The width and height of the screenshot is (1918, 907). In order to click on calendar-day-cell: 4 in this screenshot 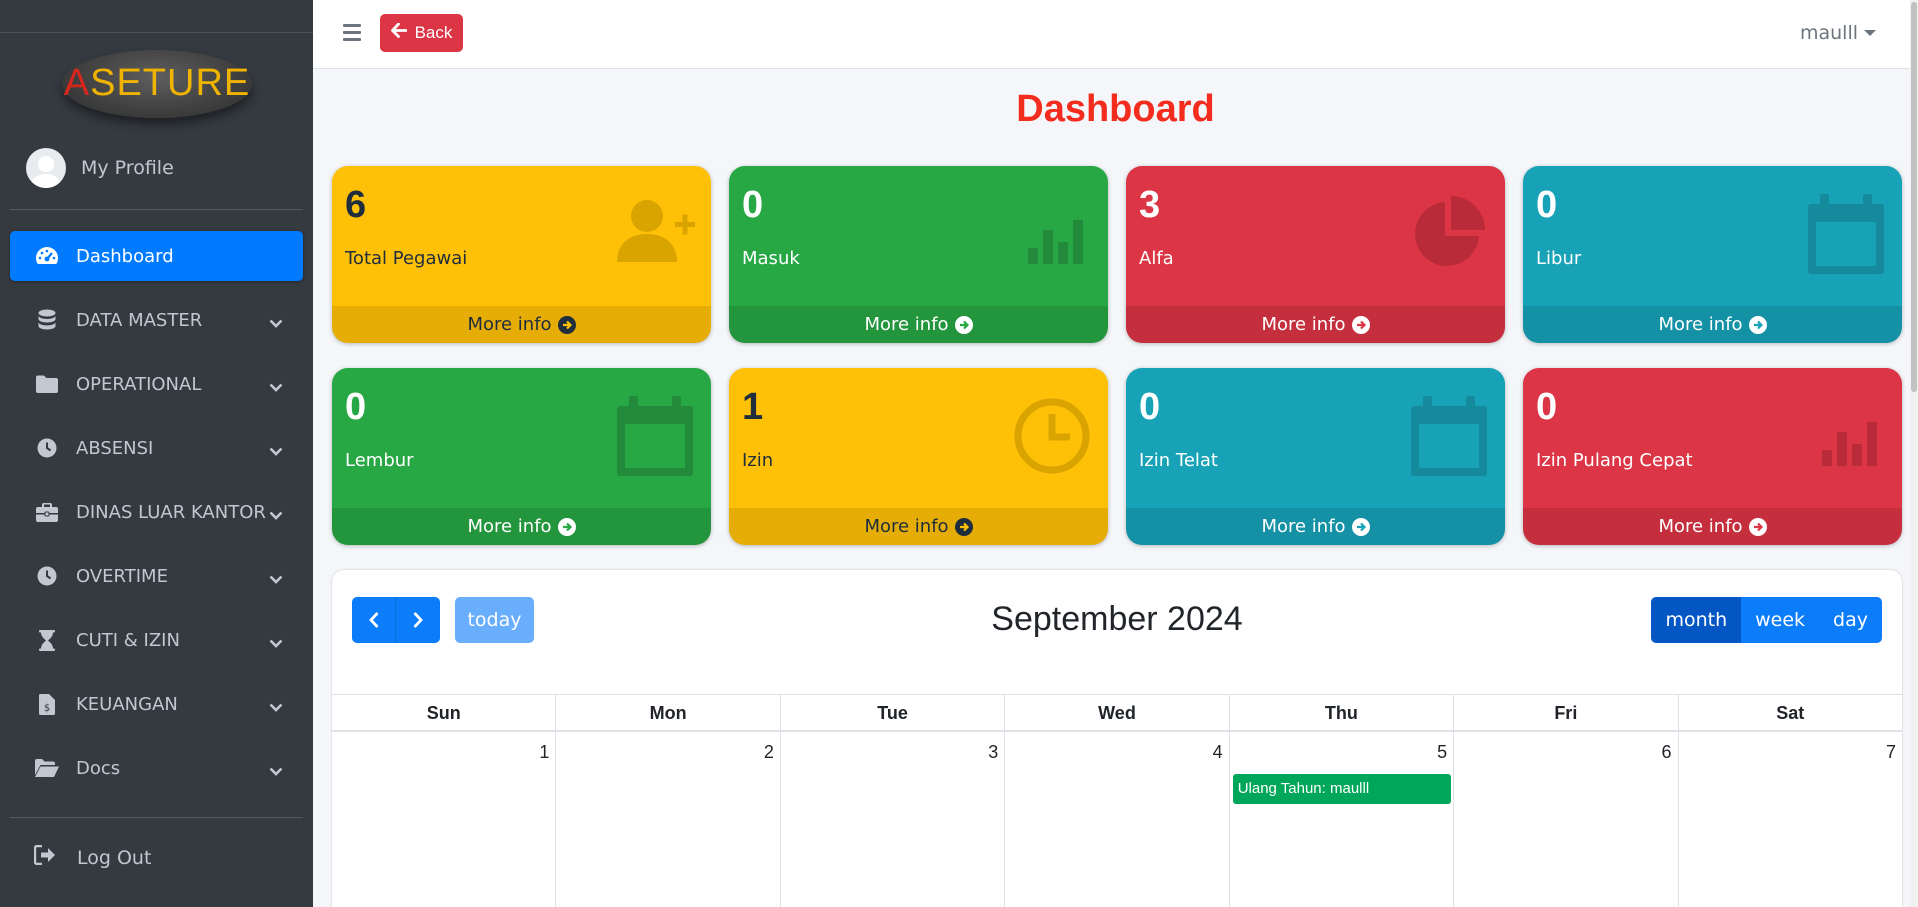, I will do `click(1117, 819)`.